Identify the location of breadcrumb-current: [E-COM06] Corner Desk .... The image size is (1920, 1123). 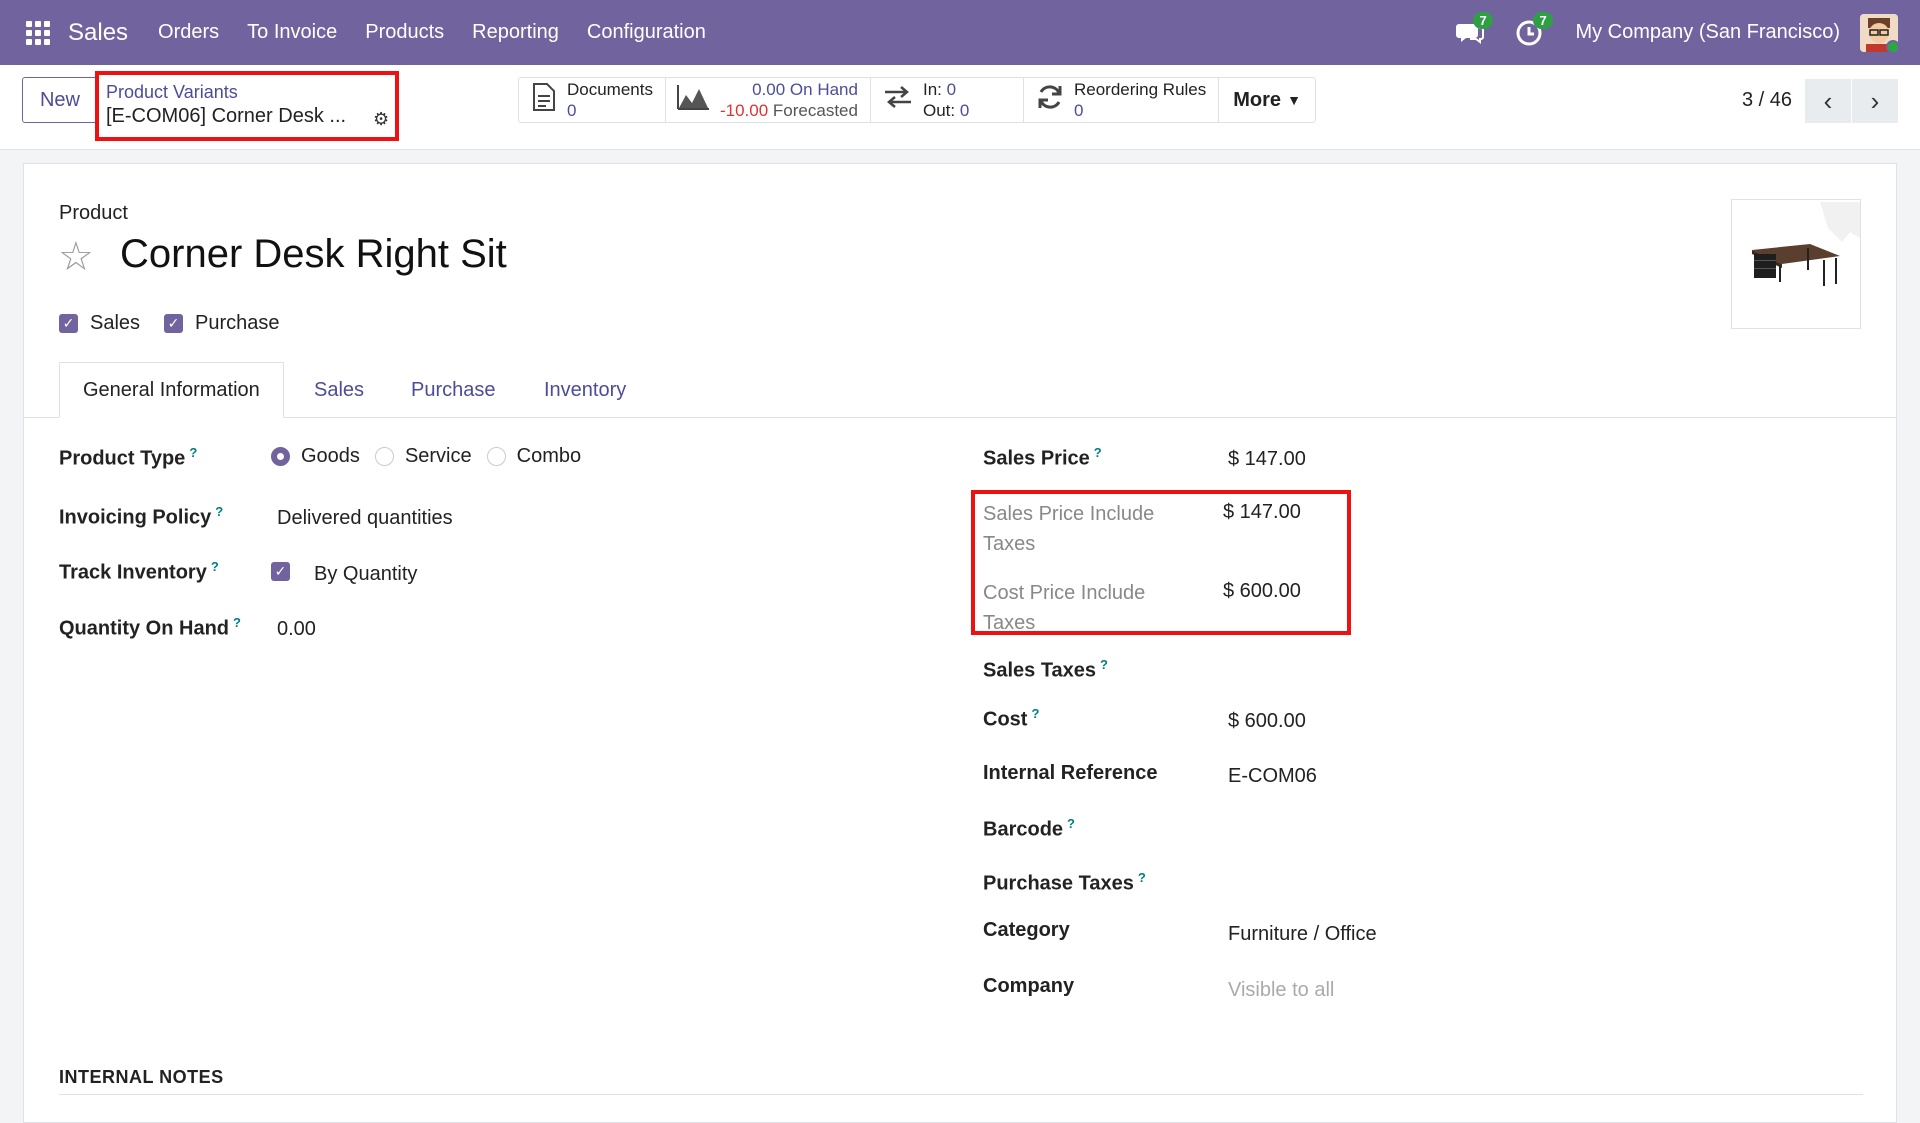
(226, 116).